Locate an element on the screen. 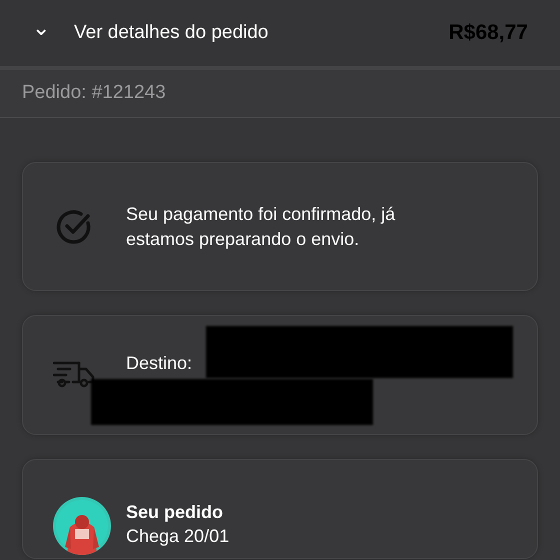  delivery-date: Chega 20/01 is located at coordinates (178, 536).